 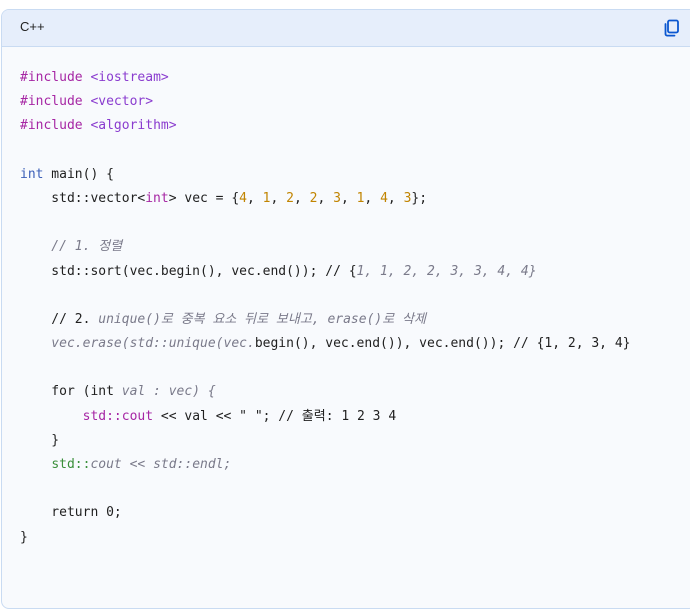 What do you see at coordinates (325, 175) in the screenshot?
I see `code-line: int main() {` at bounding box center [325, 175].